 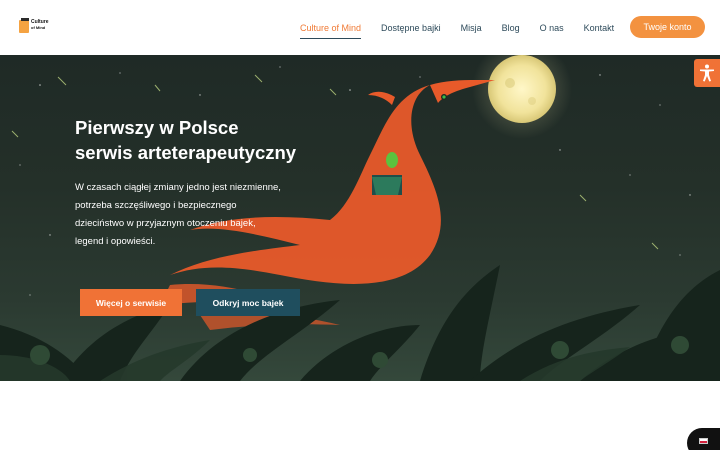 What do you see at coordinates (599, 28) in the screenshot?
I see `nav-item-kontakt: Kontakt` at bounding box center [599, 28].